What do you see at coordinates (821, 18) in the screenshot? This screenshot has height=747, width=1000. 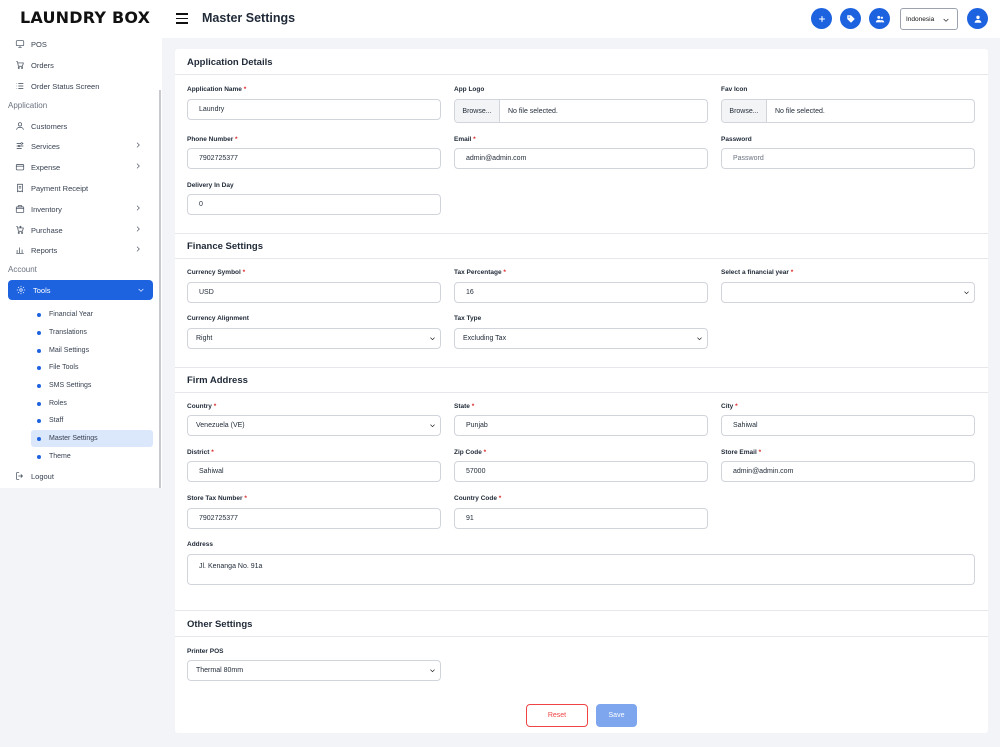 I see `add-button` at bounding box center [821, 18].